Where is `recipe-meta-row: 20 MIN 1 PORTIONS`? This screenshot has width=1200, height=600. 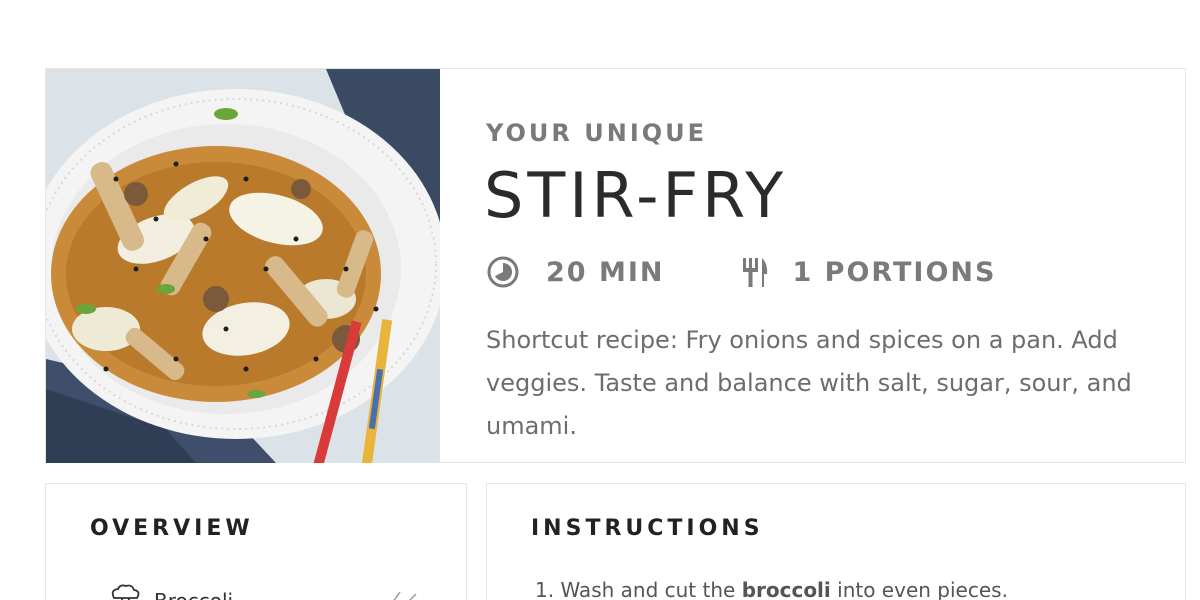 recipe-meta-row: 20 MIN 1 PORTIONS is located at coordinates (741, 272).